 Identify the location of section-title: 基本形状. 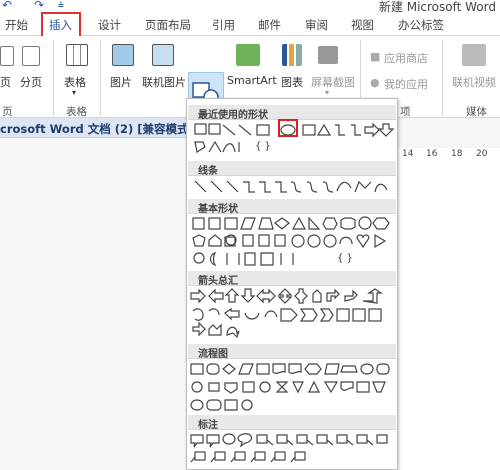
(218, 209).